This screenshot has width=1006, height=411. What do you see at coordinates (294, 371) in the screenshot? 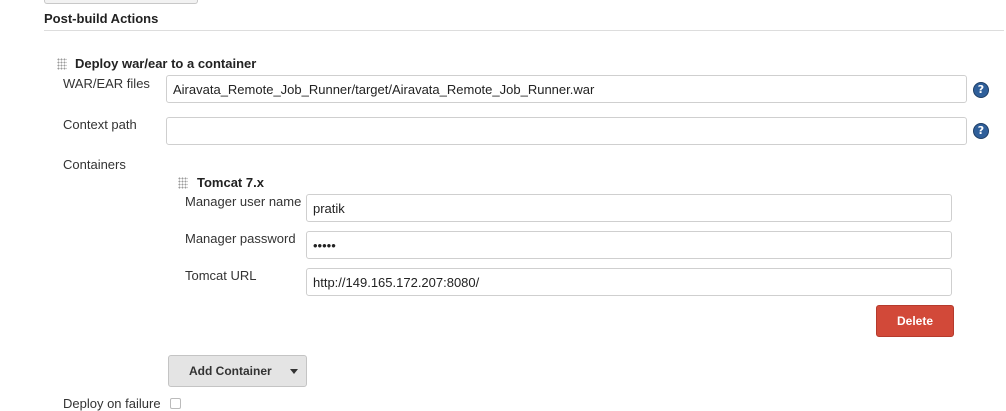
I see `caret-down-icon` at bounding box center [294, 371].